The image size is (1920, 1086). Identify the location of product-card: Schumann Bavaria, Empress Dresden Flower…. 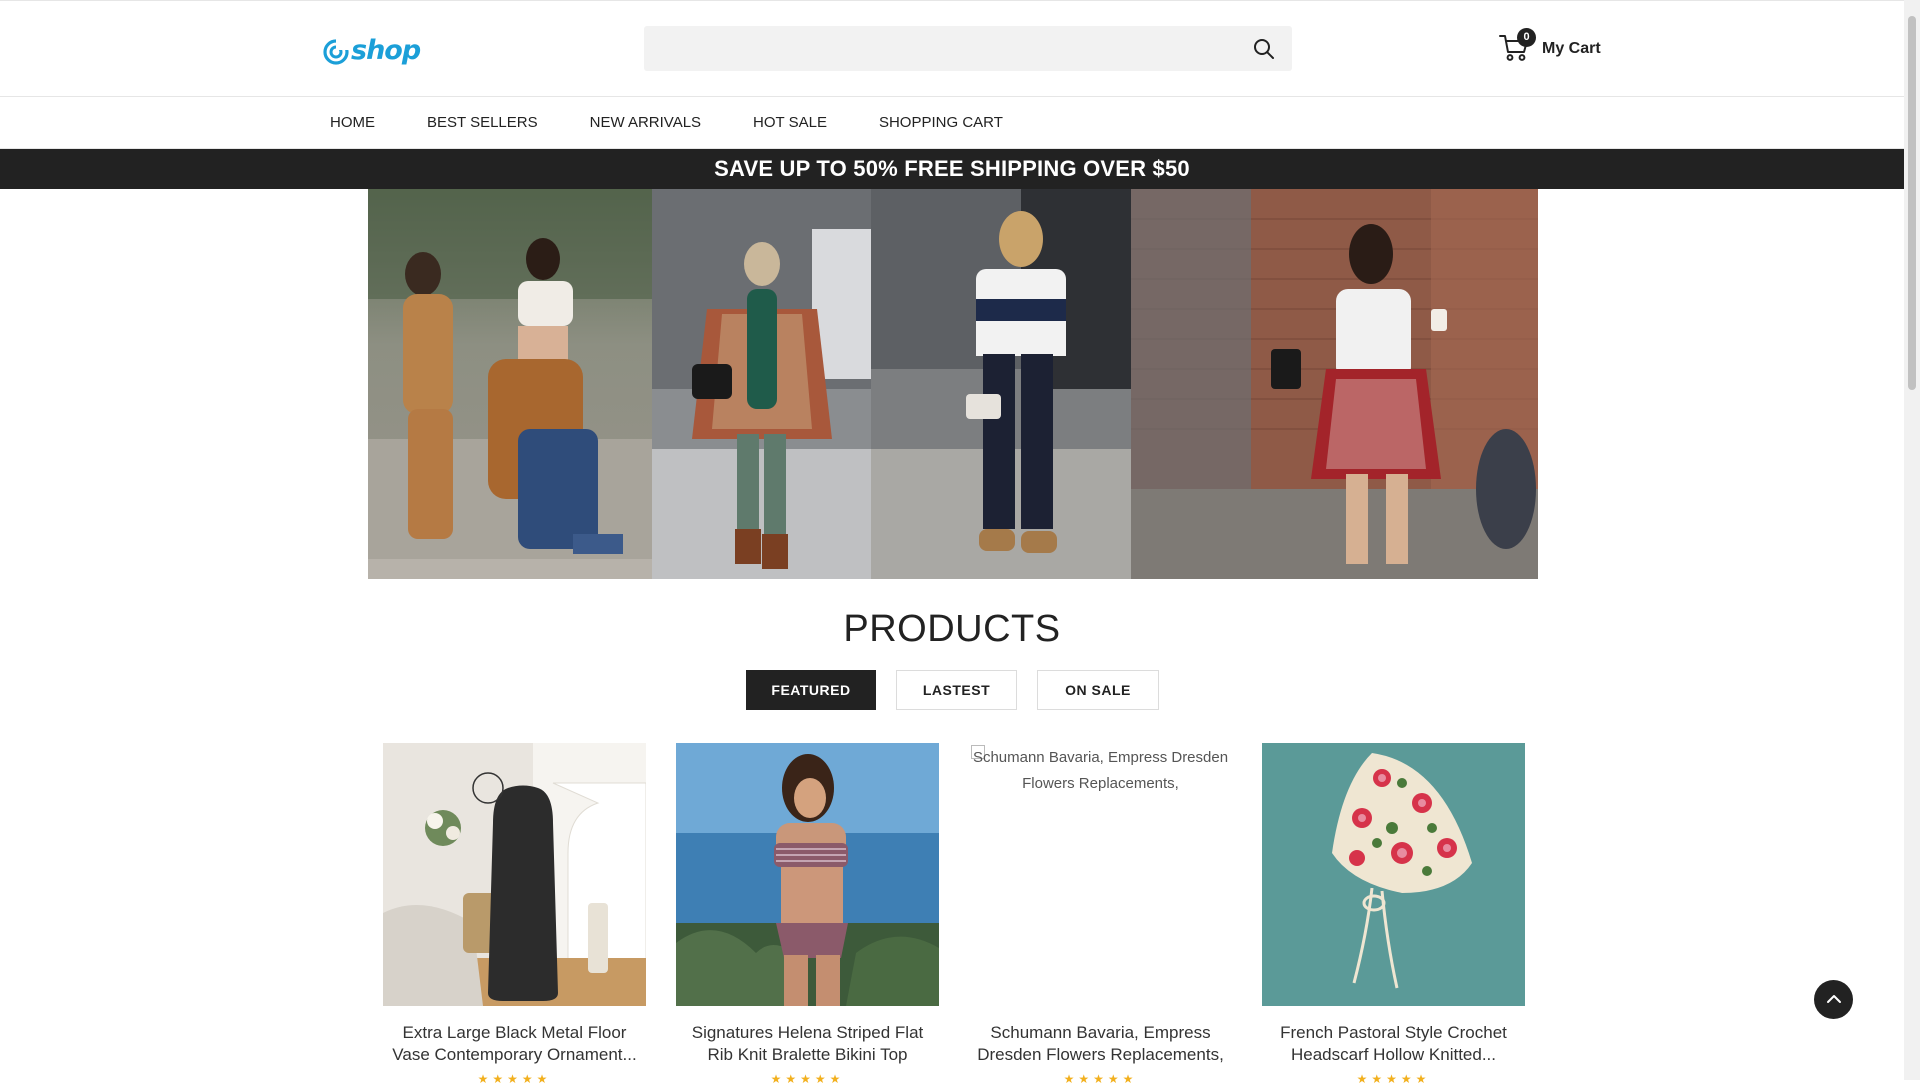
(1100, 914).